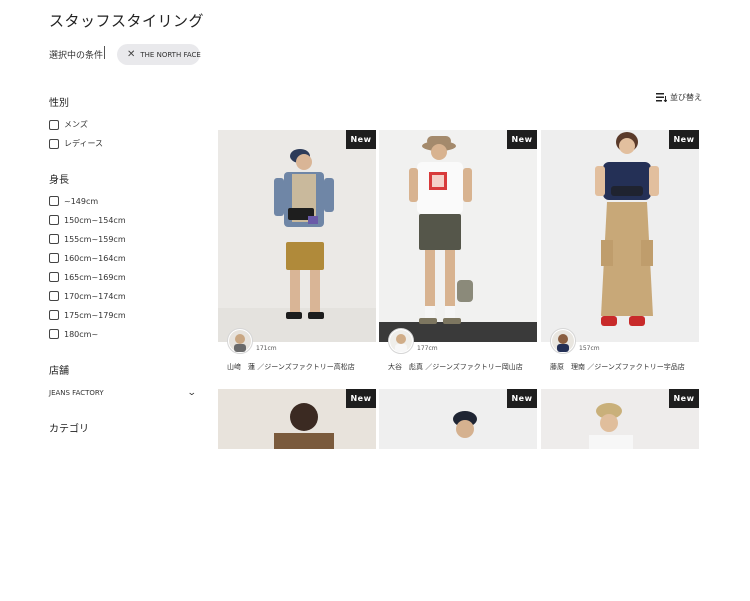 The image size is (750, 601). What do you see at coordinates (127, 21) in the screenshot?
I see `page-title: スタッフスタイリング` at bounding box center [127, 21].